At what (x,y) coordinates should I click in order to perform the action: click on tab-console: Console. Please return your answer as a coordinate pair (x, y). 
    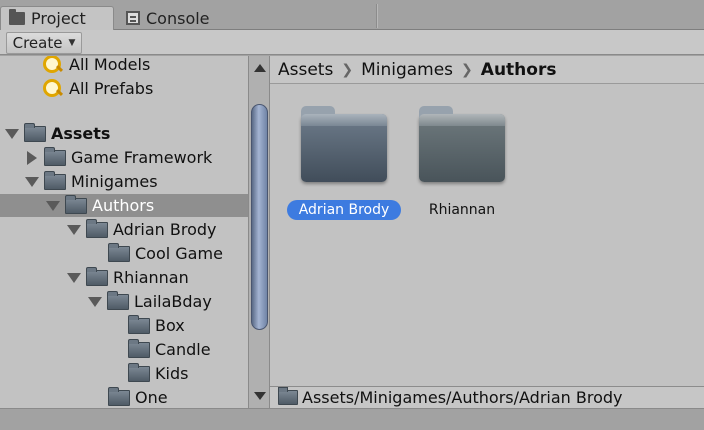
    Looking at the image, I should click on (168, 18).